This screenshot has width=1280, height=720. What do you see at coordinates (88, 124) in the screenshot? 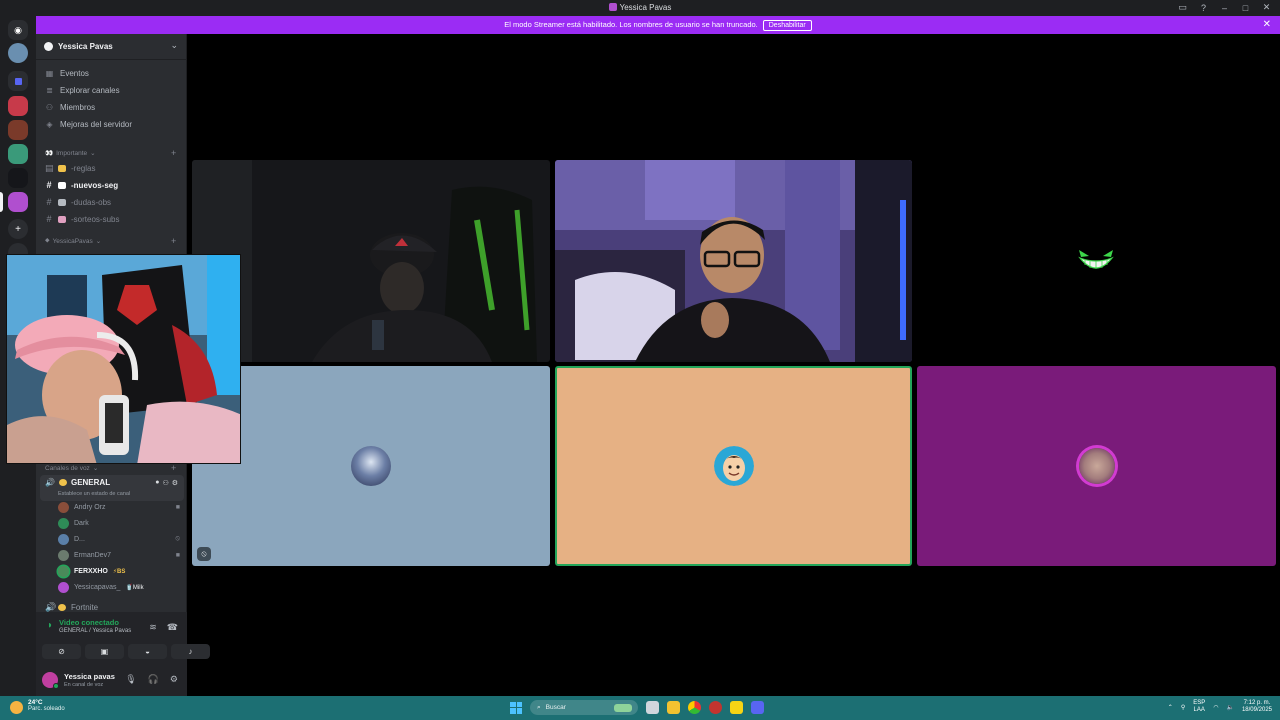
I see `nav-server-boost: ◈ Mejoras del servidor` at bounding box center [88, 124].